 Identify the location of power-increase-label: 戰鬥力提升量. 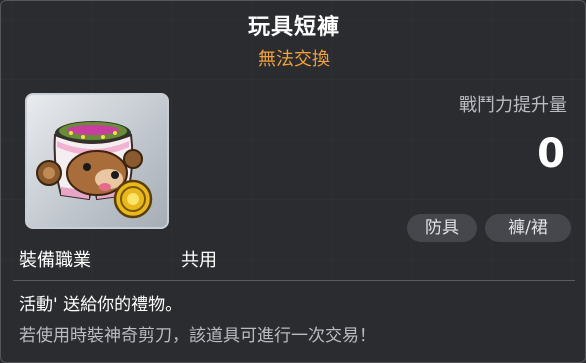
(513, 105).